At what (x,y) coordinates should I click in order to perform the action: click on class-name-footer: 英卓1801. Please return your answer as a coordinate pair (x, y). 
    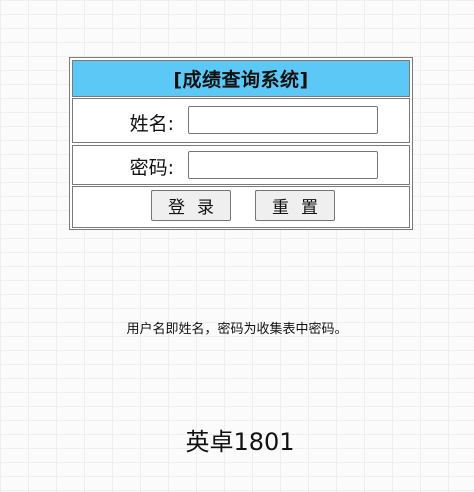
    Looking at the image, I should click on (240, 442).